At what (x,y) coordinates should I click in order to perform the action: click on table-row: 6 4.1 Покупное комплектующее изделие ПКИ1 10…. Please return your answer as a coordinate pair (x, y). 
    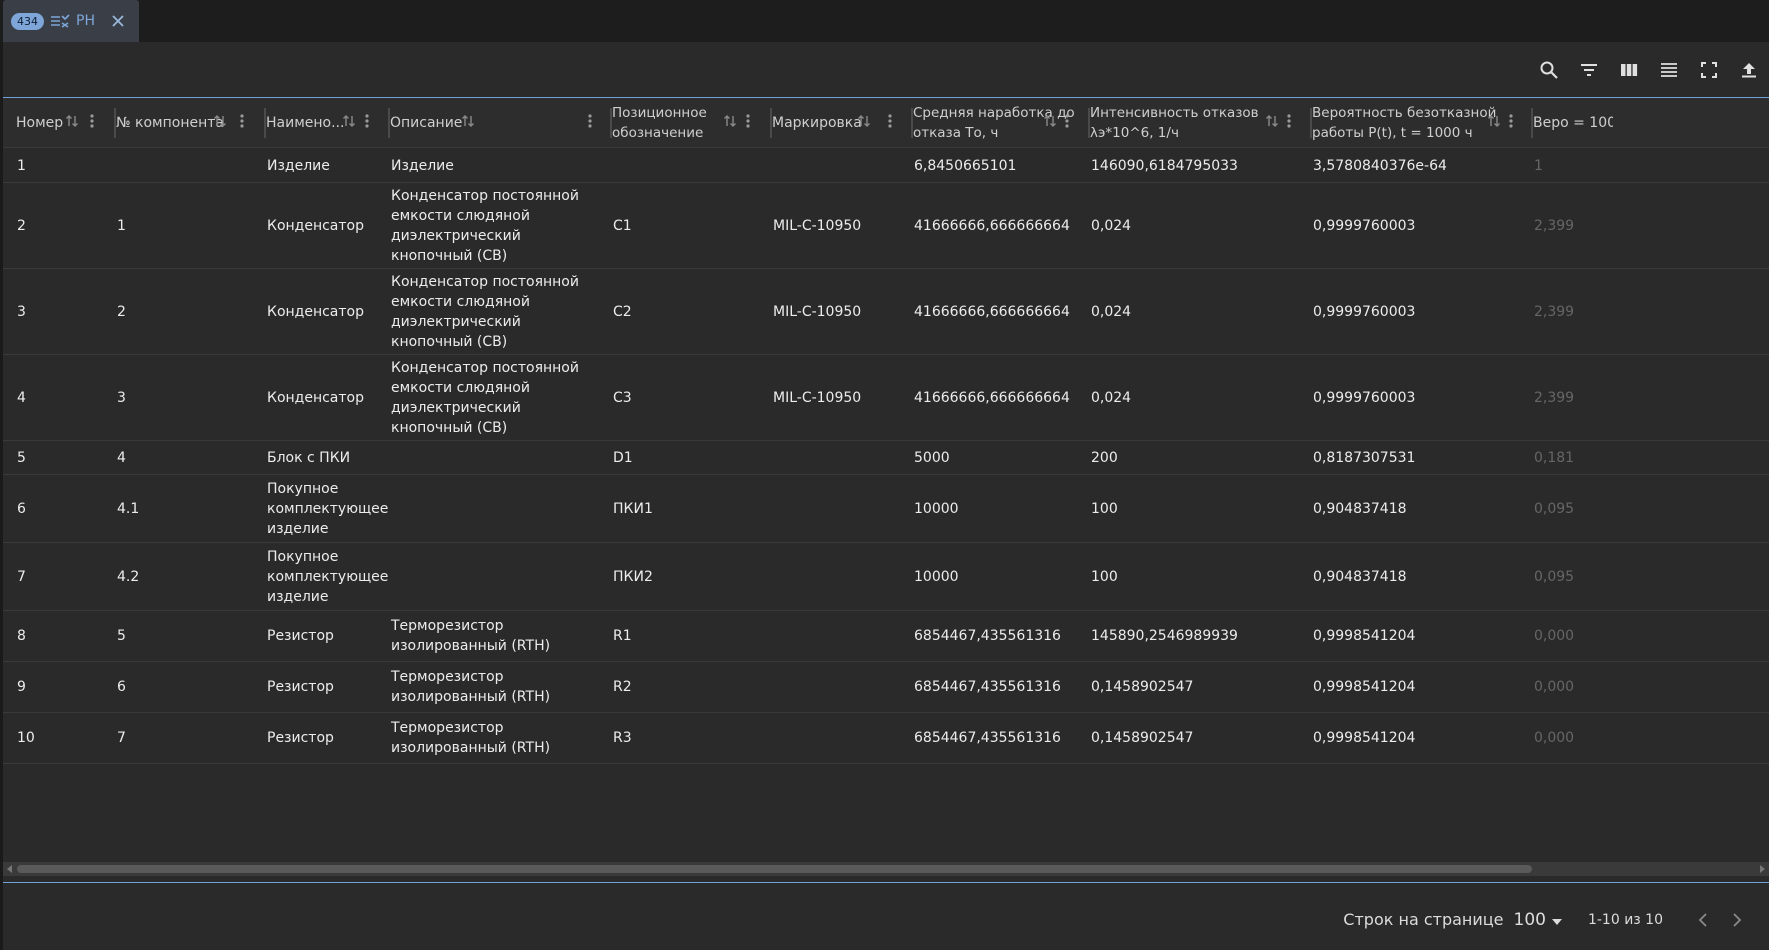
    Looking at the image, I should click on (886, 509).